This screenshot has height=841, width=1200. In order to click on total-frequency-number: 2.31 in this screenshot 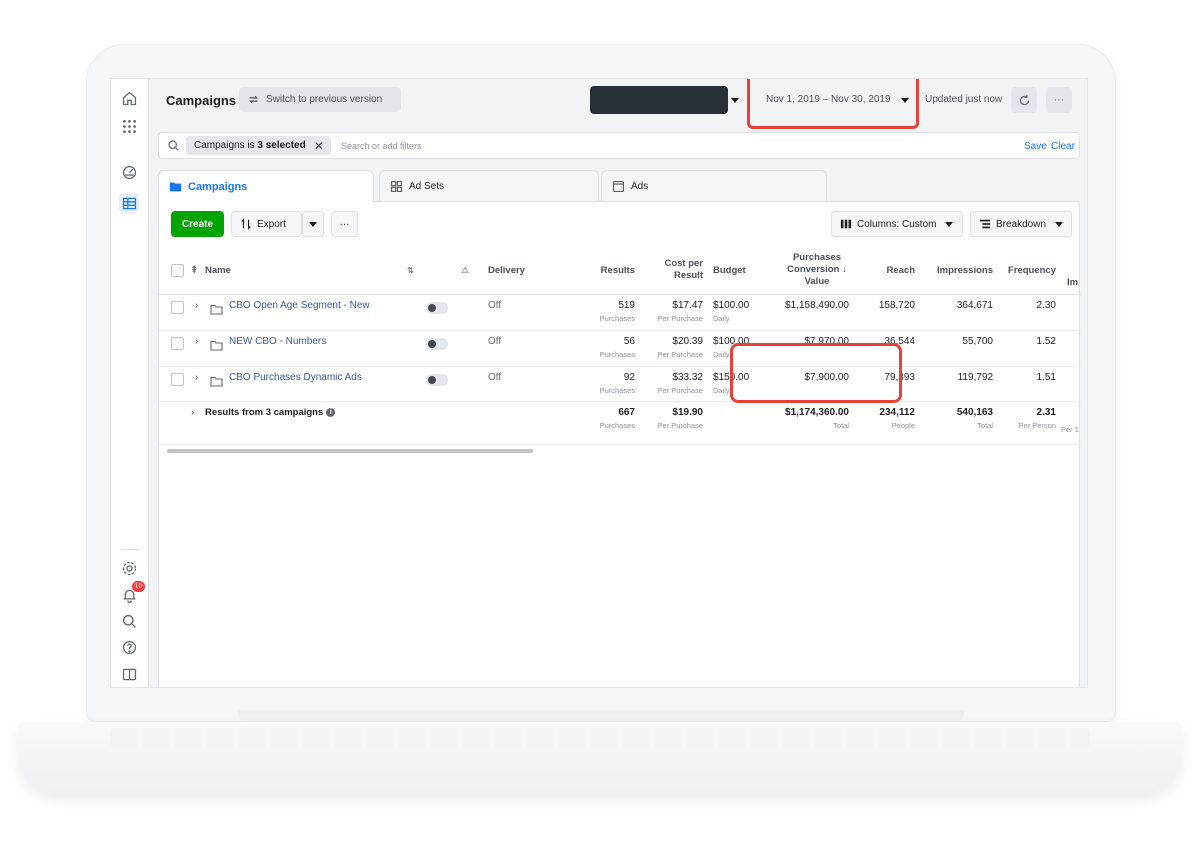, I will do `click(1046, 412)`.